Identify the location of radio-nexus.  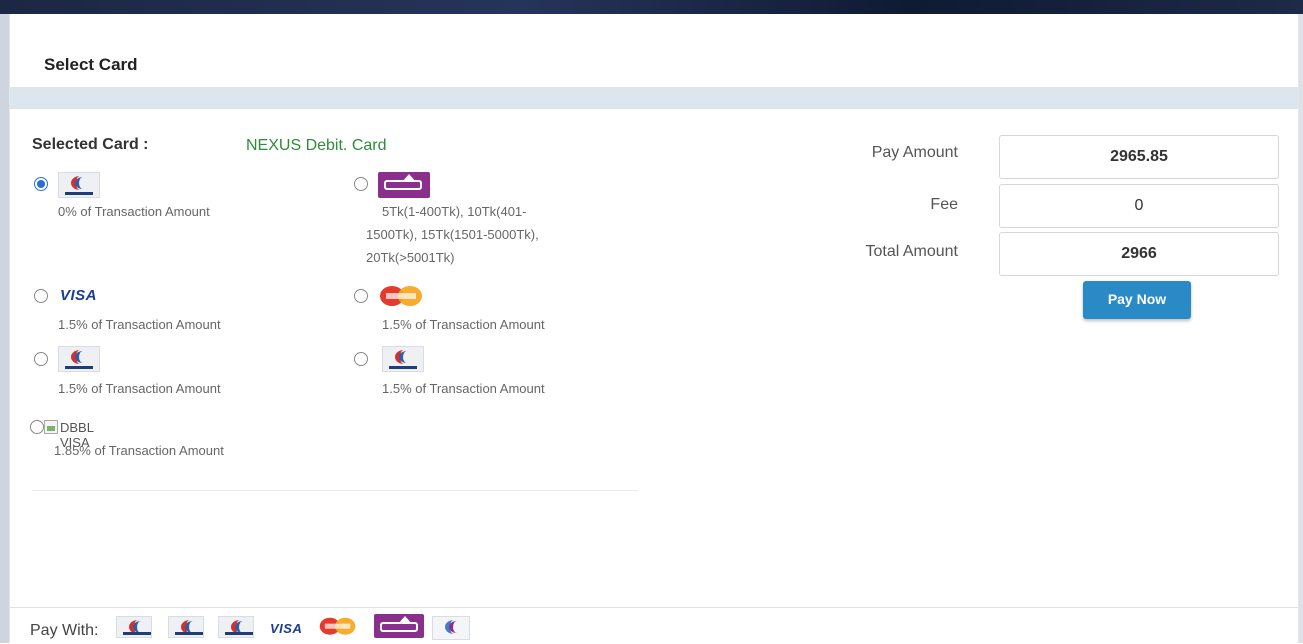
(41, 184).